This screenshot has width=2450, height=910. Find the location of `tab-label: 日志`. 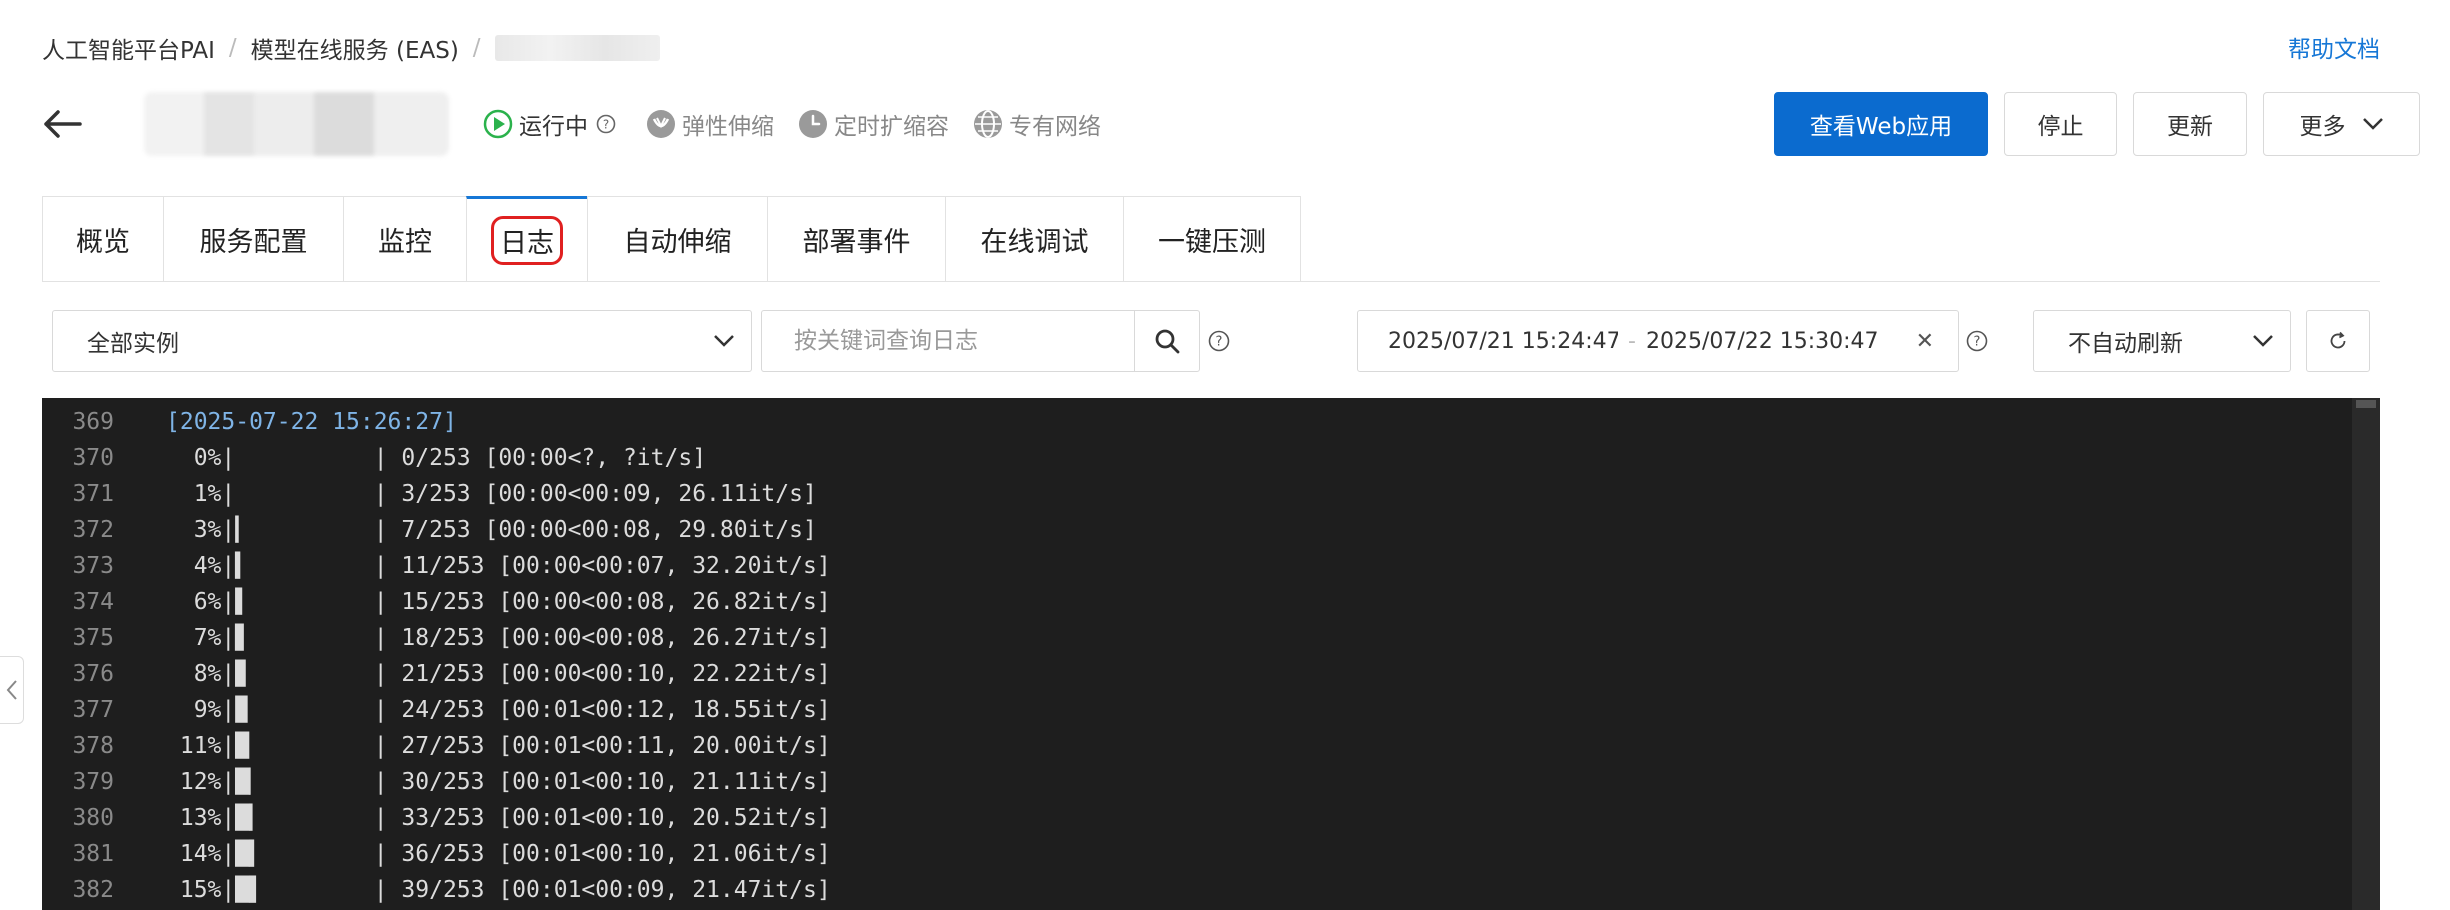

tab-label: 日志 is located at coordinates (527, 240).